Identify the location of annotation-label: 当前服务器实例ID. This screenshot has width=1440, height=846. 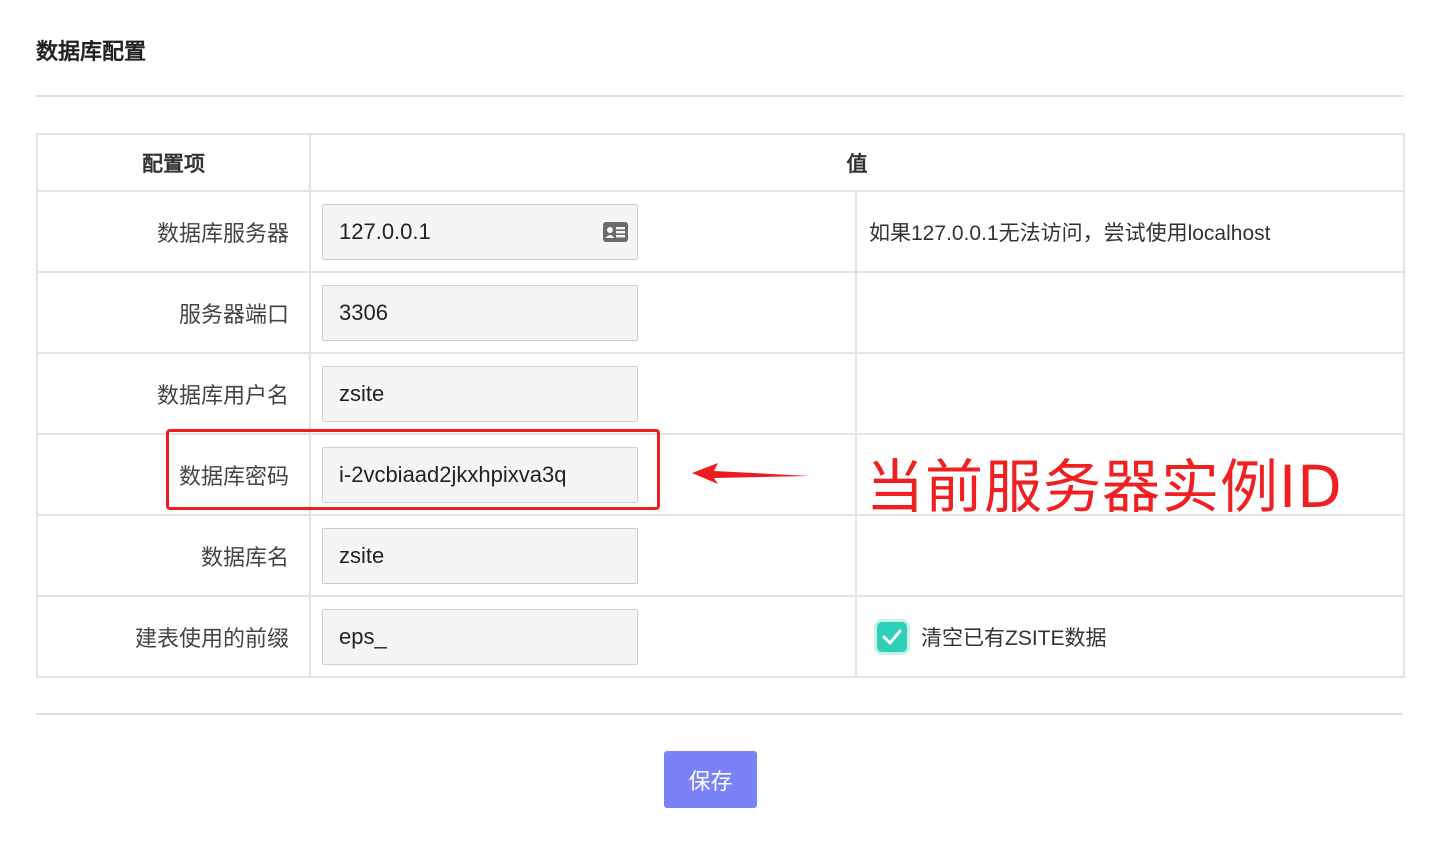
(1104, 487).